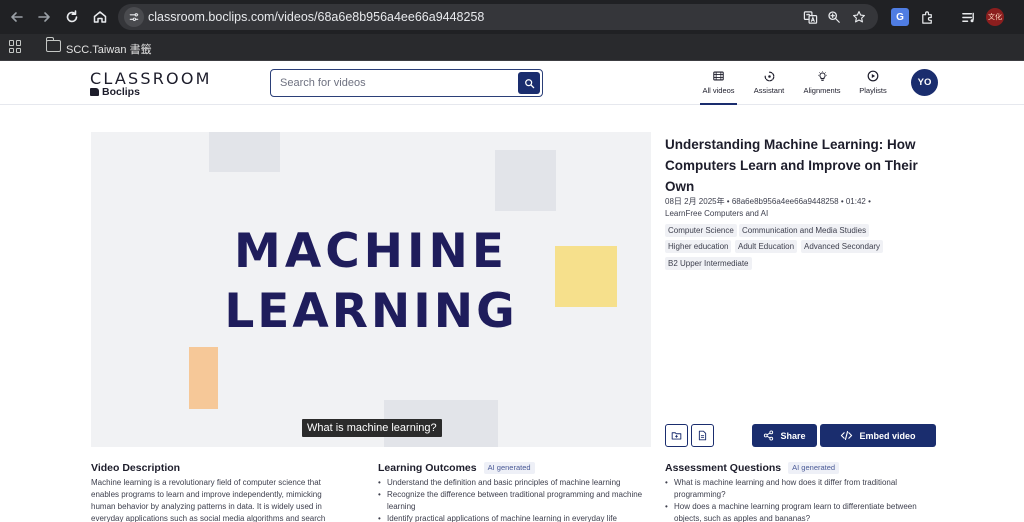 This screenshot has height=522, width=1024. Describe the element at coordinates (708, 263) in the screenshot. I see `language-level-tag: B2 Upper Intermediate` at that location.